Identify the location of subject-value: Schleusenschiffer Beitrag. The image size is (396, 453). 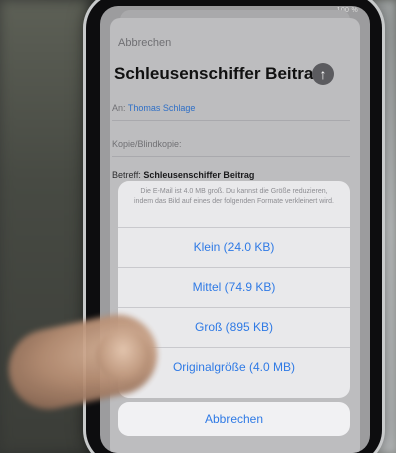
(199, 175).